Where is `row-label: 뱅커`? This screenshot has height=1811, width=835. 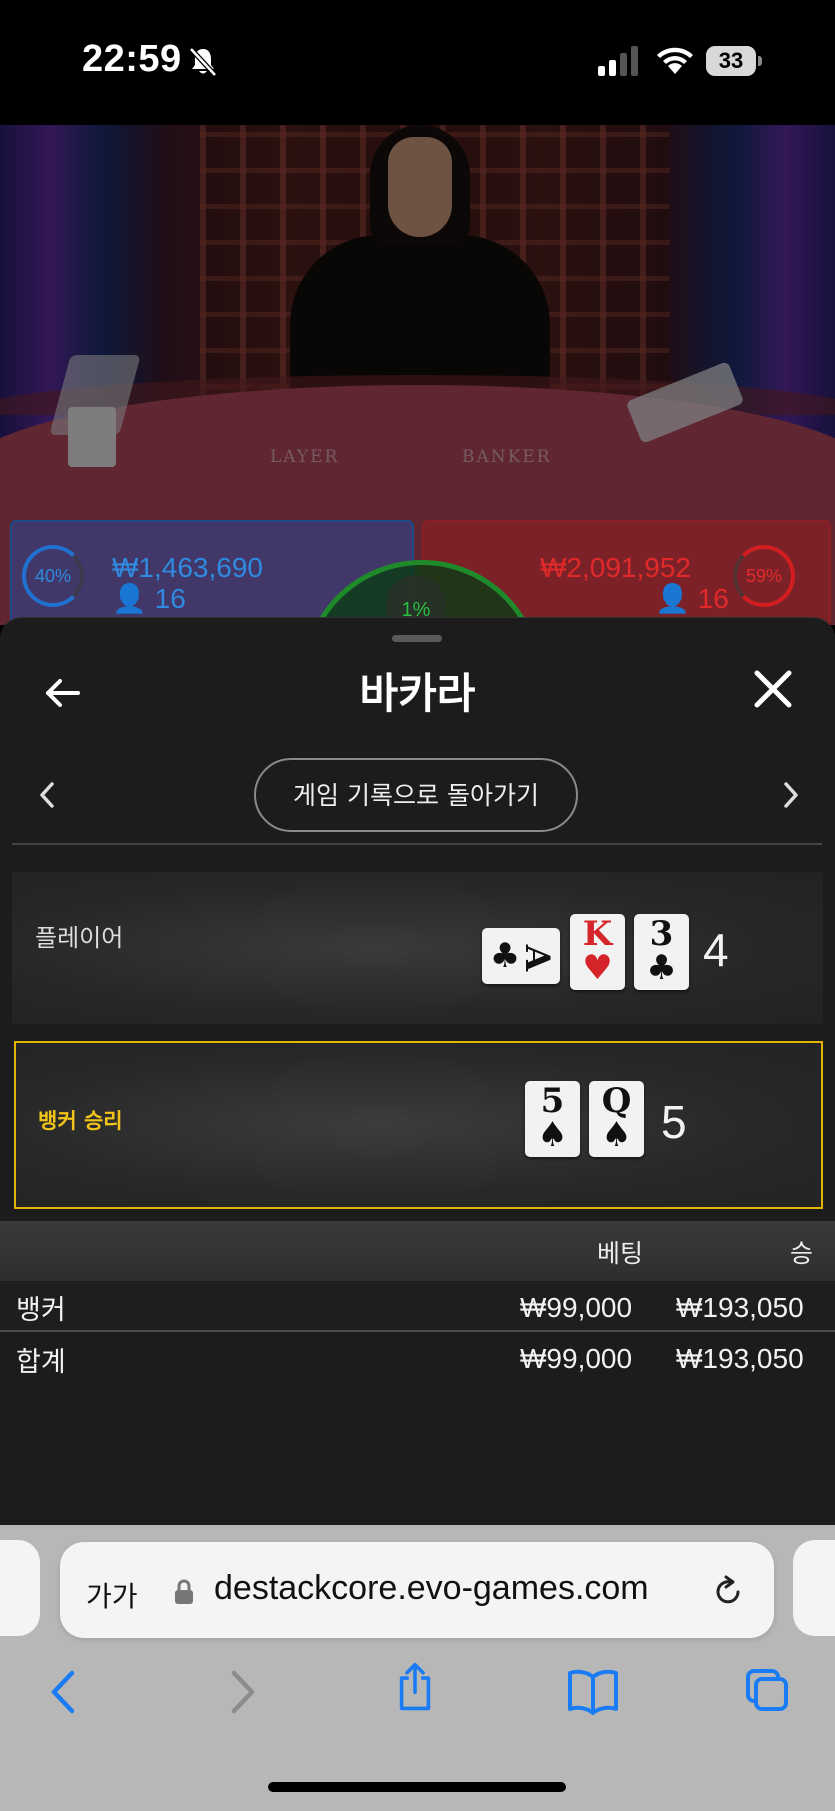 row-label: 뱅커 is located at coordinates (41, 1310).